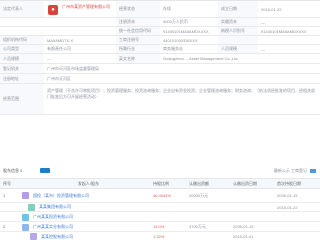  Describe the element at coordinates (201, 58) in the screenshot. I see `value-english-name: Guangzhou ... Asset Management Co.,Ltd.` at that location.